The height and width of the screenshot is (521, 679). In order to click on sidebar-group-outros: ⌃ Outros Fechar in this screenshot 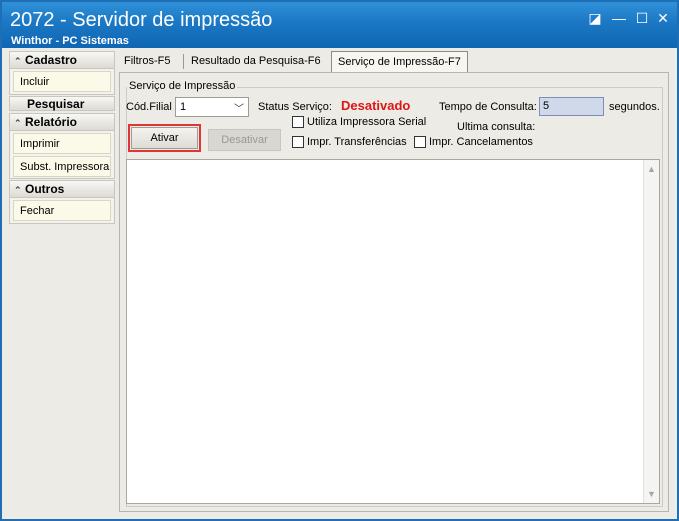, I will do `click(62, 202)`.